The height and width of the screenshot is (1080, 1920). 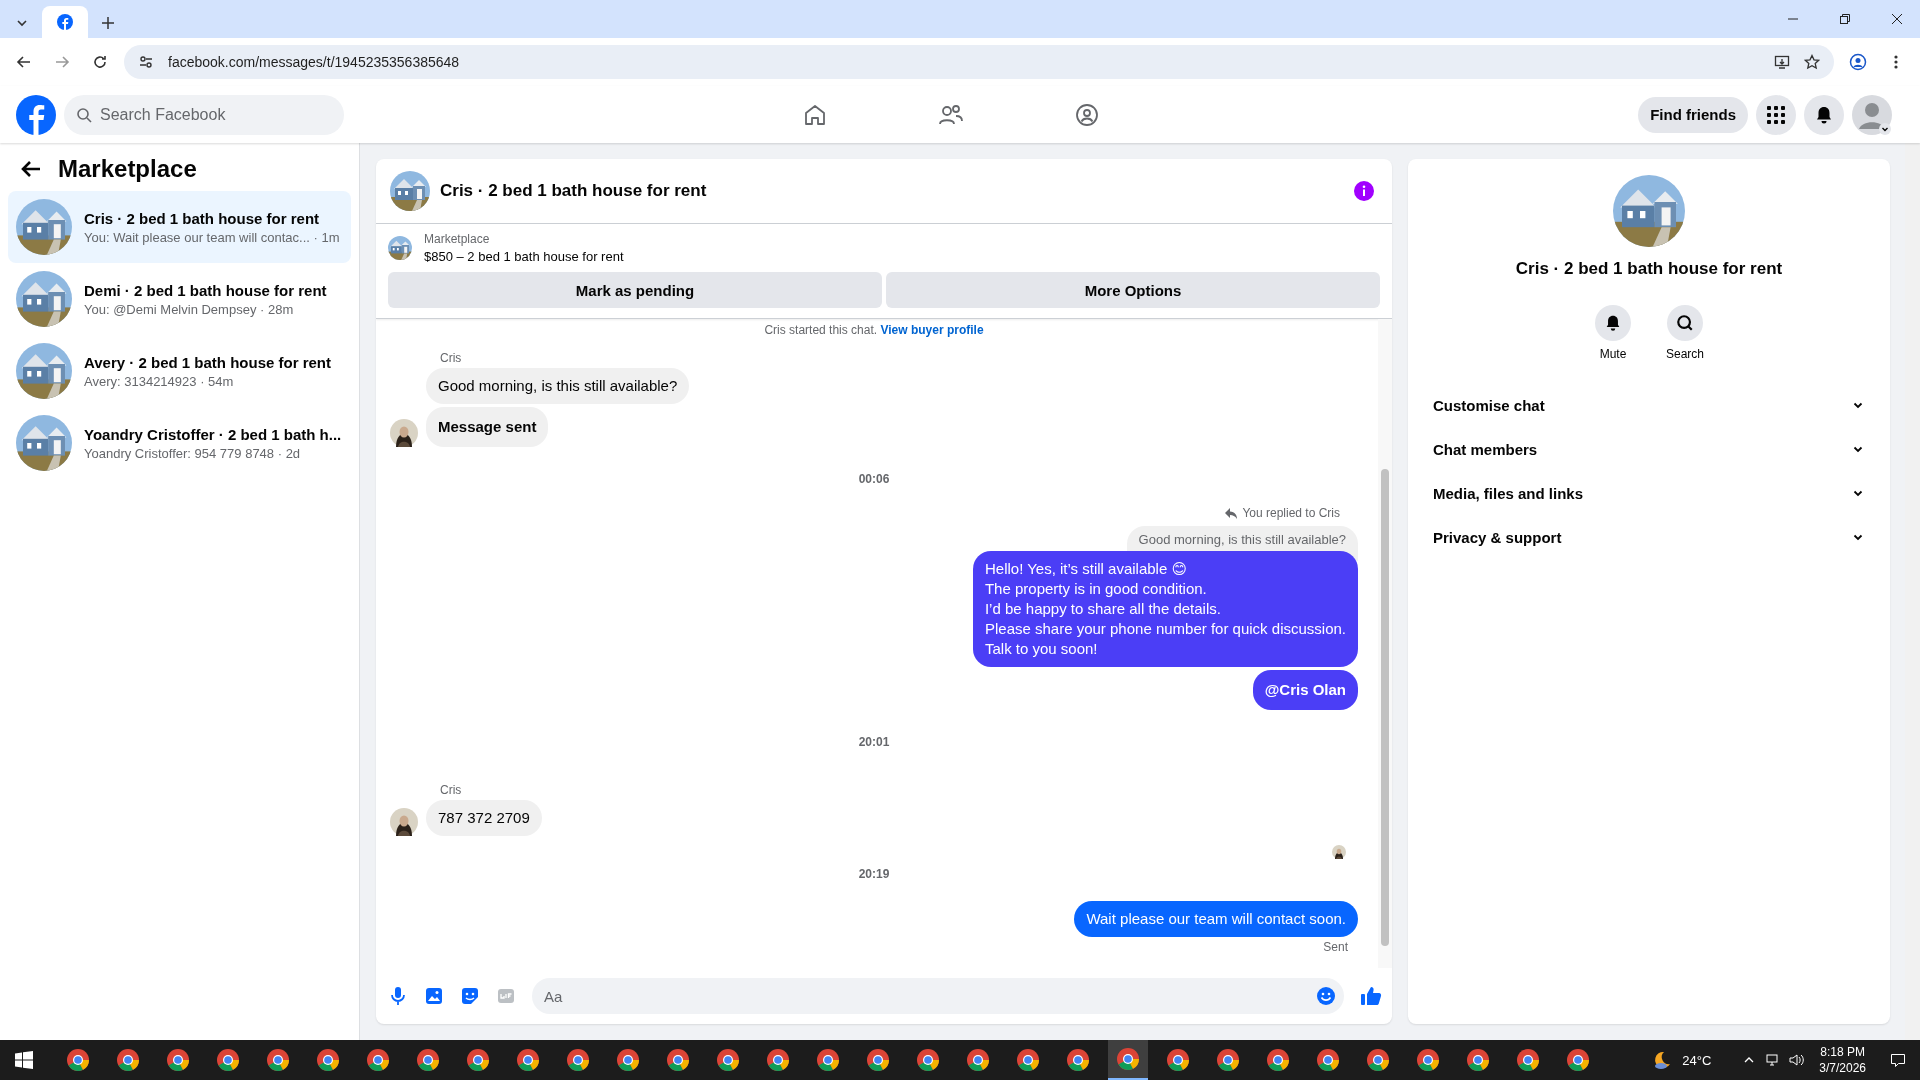 I want to click on bell-icon, so click(x=1613, y=323).